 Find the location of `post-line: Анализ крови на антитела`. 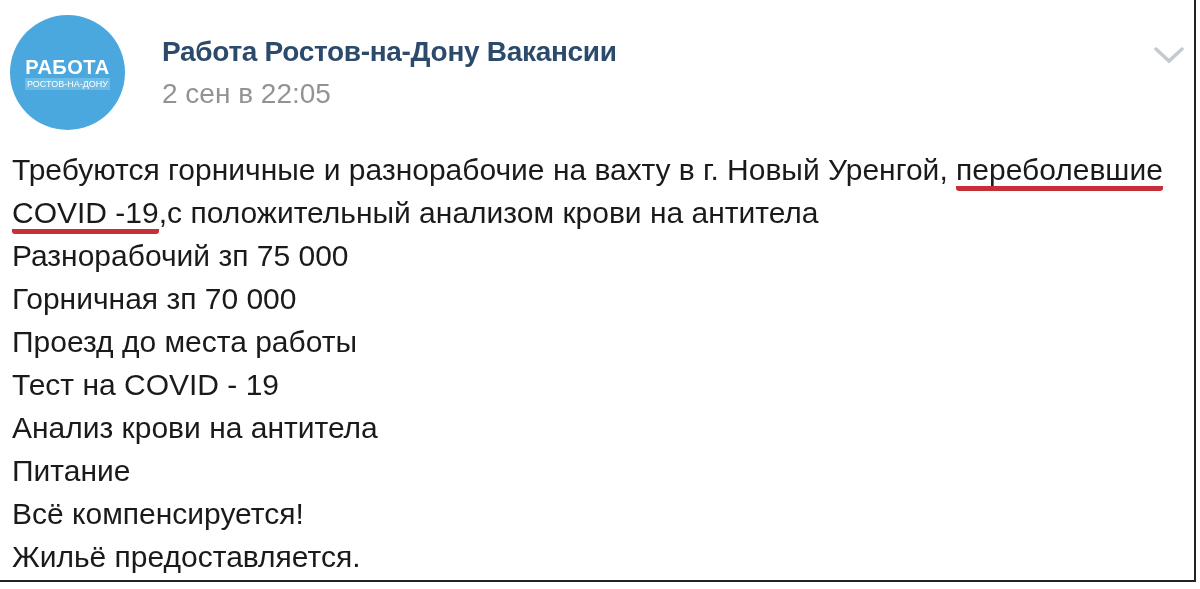

post-line: Анализ крови на антитела is located at coordinates (195, 428).